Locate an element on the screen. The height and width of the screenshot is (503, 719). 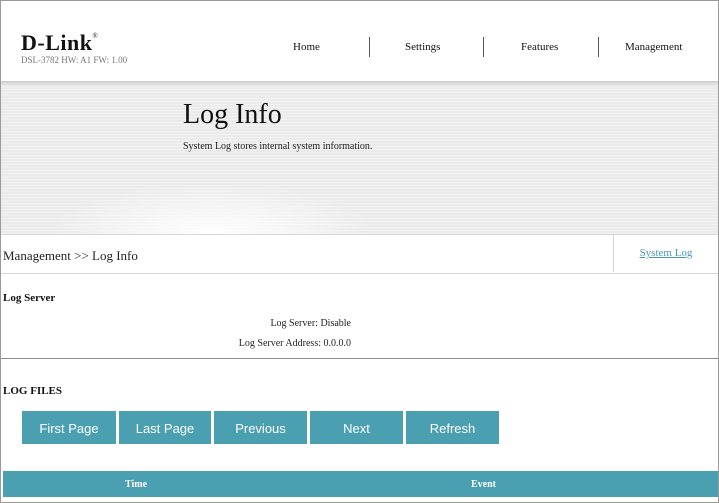
page-title: Log Info is located at coordinates (232, 114).